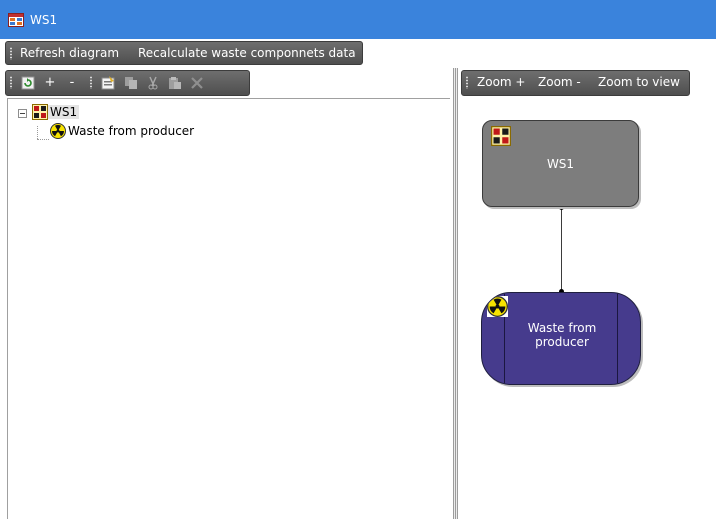 The width and height of the screenshot is (716, 519). What do you see at coordinates (501, 82) in the screenshot?
I see `zoom-in-button: Zoom +` at bounding box center [501, 82].